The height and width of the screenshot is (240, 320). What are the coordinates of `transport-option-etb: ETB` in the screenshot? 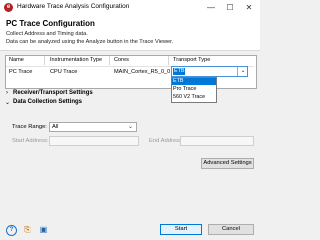 It's located at (194, 81).